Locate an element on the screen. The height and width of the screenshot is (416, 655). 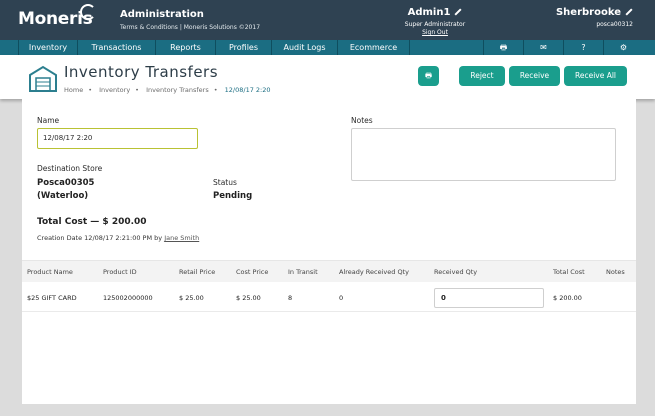
destination-store-label: Destination Store is located at coordinates (70, 168).